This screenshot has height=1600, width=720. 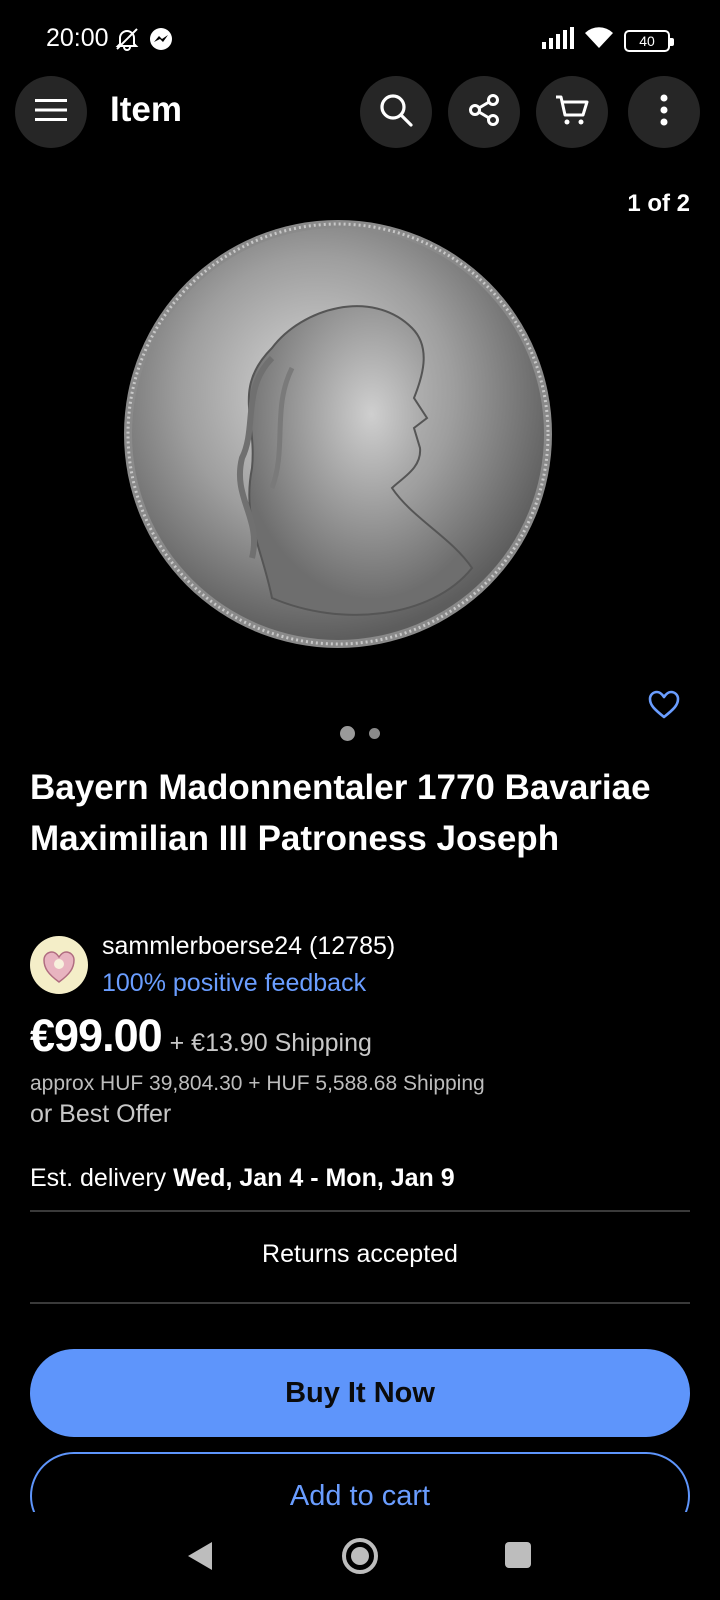 What do you see at coordinates (146, 109) in the screenshot?
I see `page-title: Item` at bounding box center [146, 109].